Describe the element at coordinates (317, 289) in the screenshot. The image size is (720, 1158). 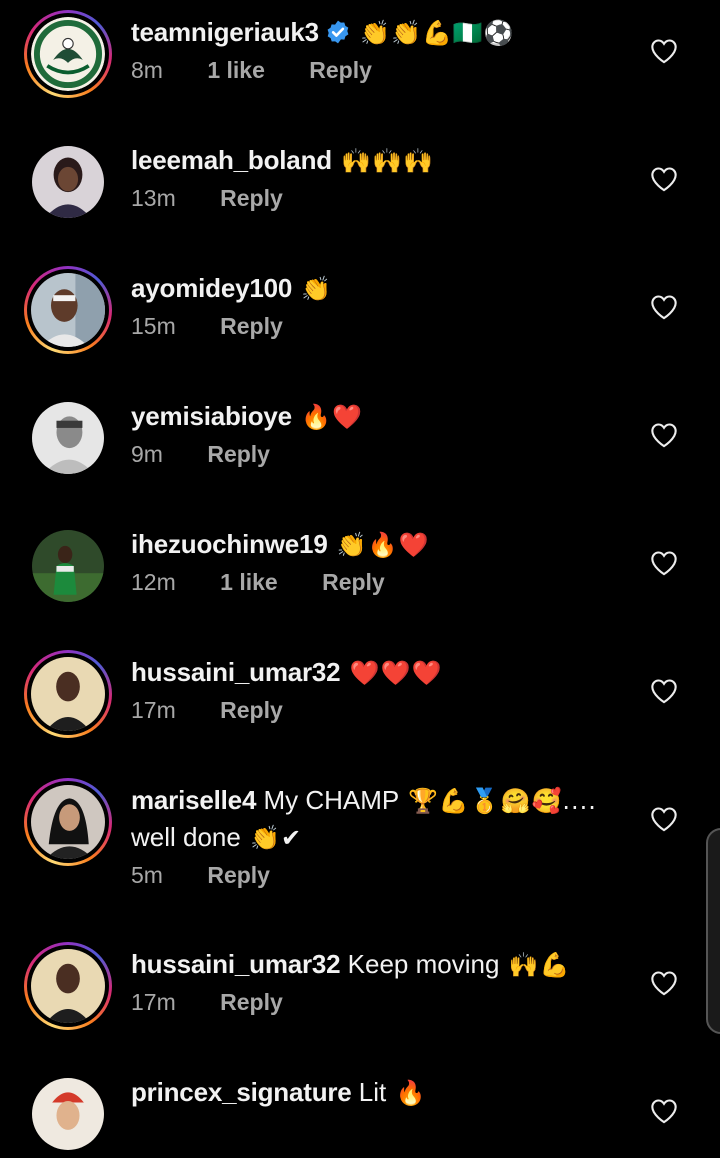
I see `comment-emojis: 👏` at that location.